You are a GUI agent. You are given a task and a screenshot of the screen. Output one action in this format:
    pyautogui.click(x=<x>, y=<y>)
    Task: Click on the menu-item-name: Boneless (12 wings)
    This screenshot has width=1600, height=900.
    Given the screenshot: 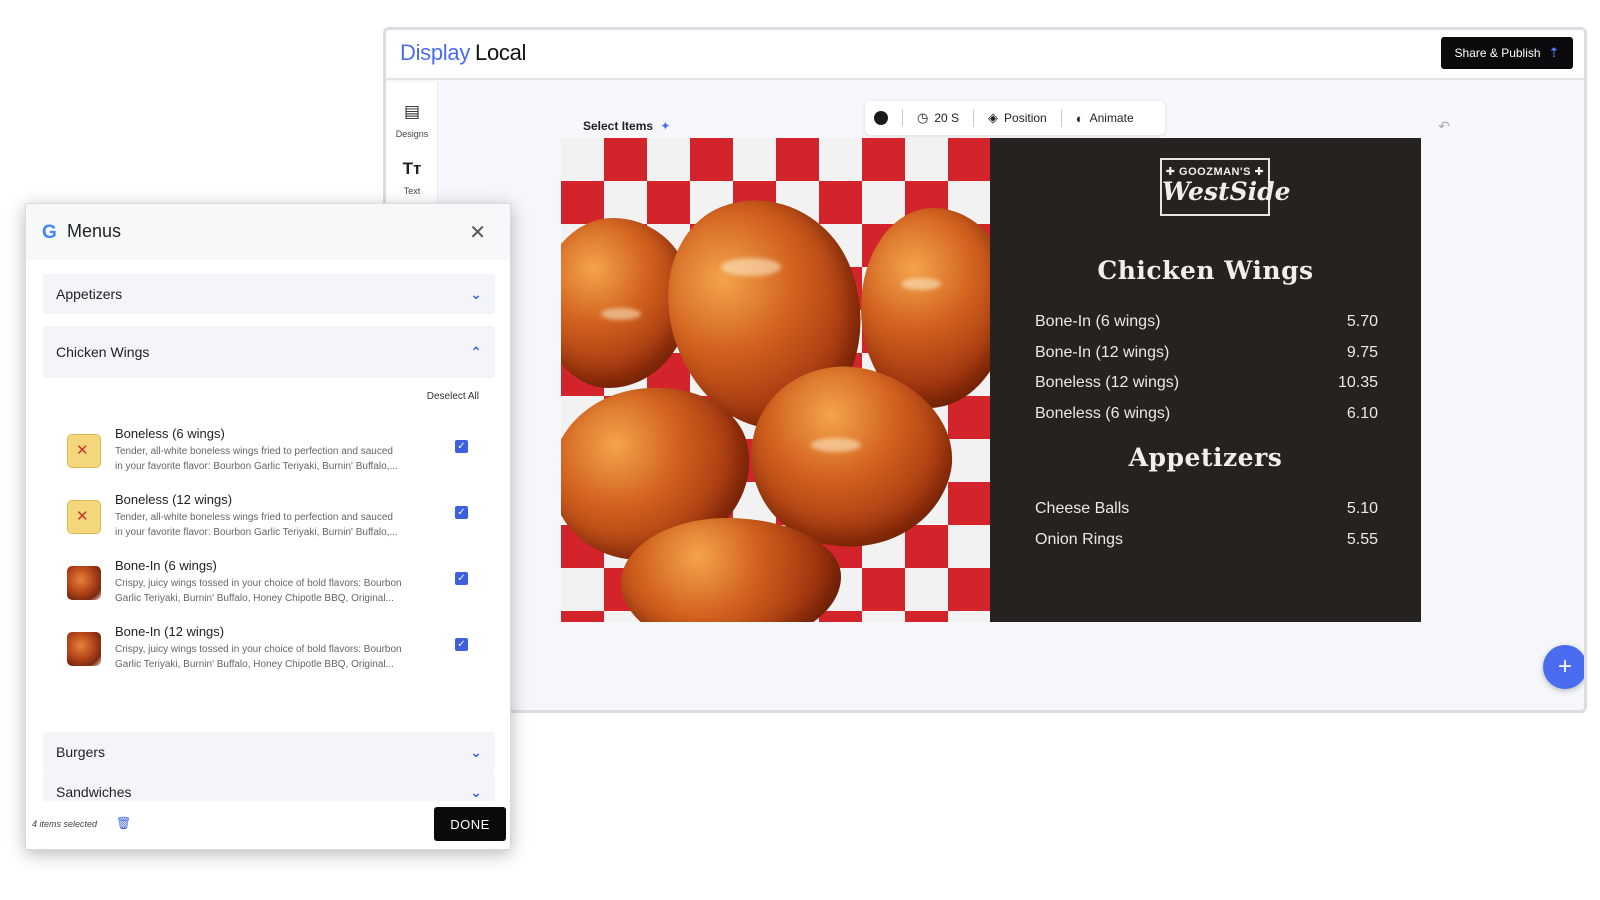 What is the action you would take?
    pyautogui.click(x=1107, y=382)
    